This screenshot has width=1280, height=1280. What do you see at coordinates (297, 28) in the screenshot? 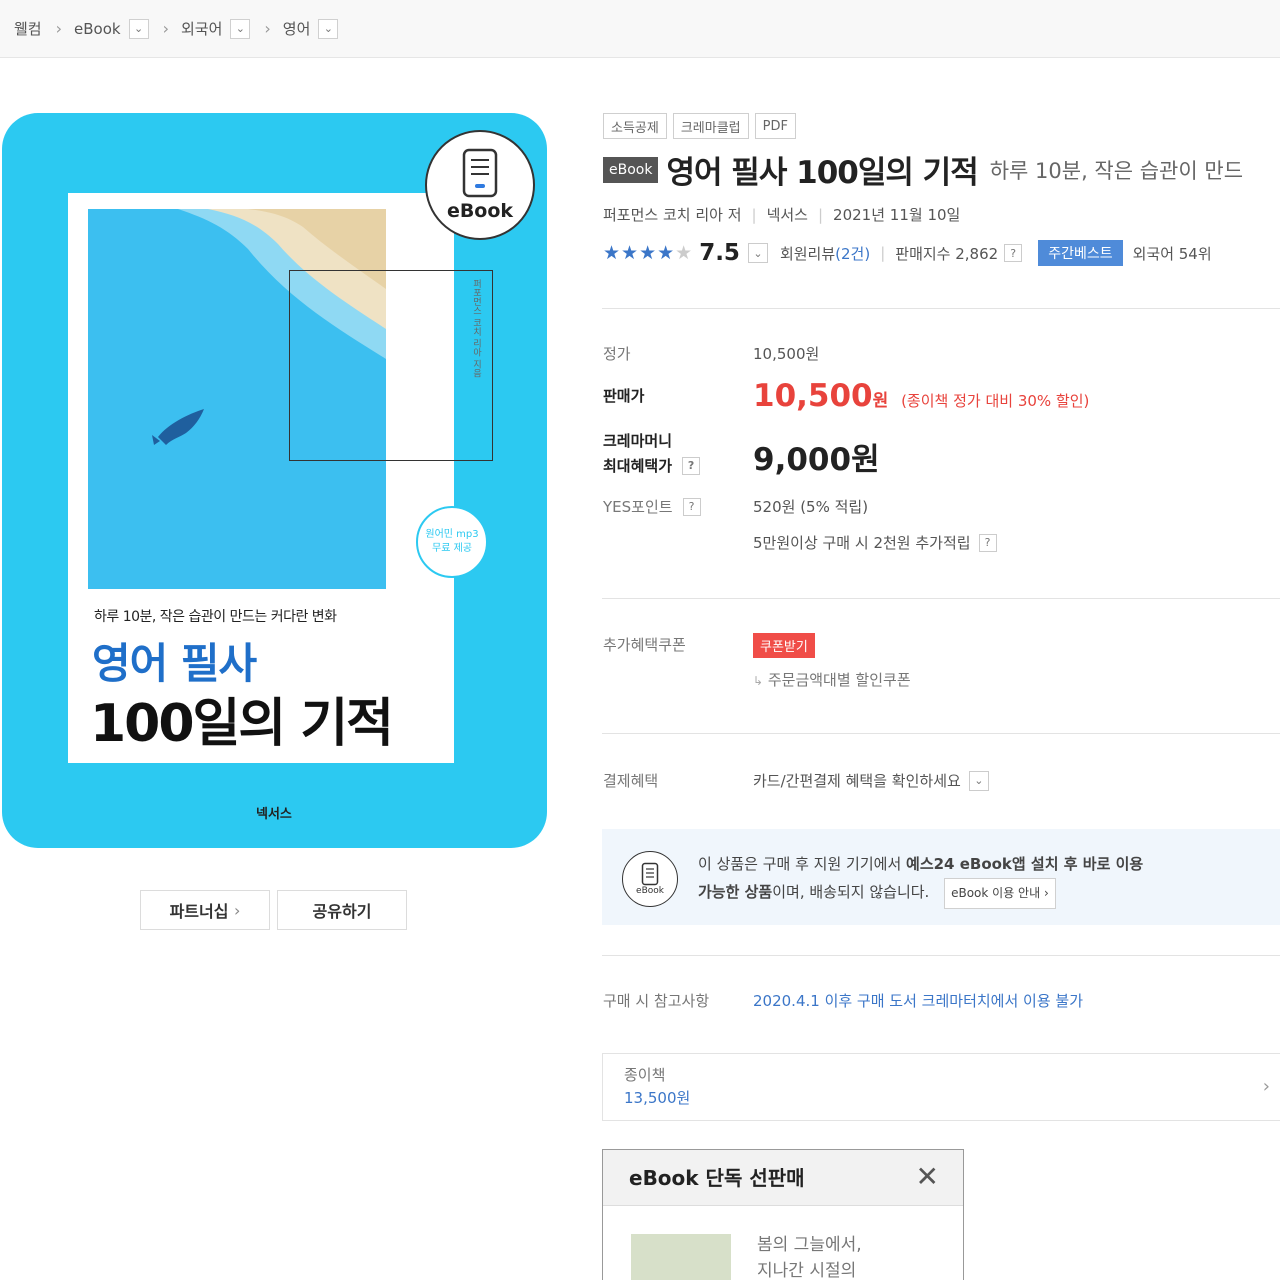
I see `breadcrumb-english-label: 영어` at bounding box center [297, 28].